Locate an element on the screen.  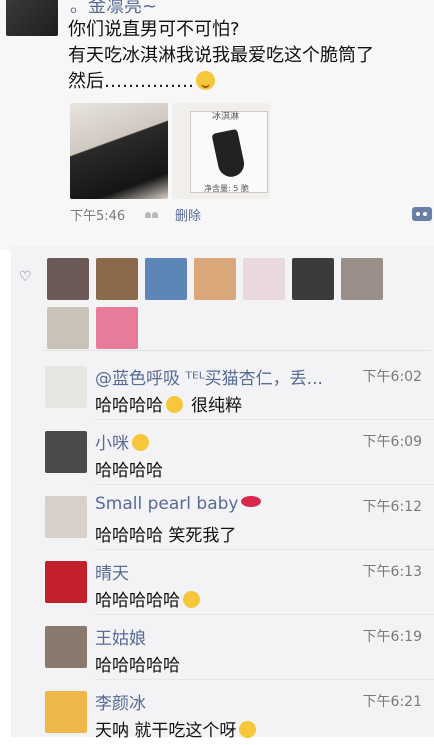
comment-text-main: 哈哈哈哈 笑死我了 is located at coordinates (166, 536).